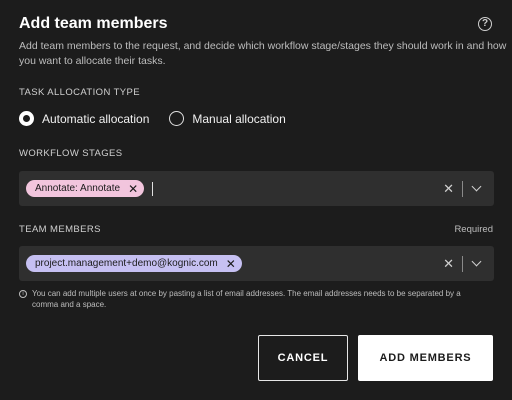 Image resolution: width=512 pixels, height=400 pixels. Describe the element at coordinates (71, 153) in the screenshot. I see `workflow-stages-label: WORKFLOW STAGES` at that location.